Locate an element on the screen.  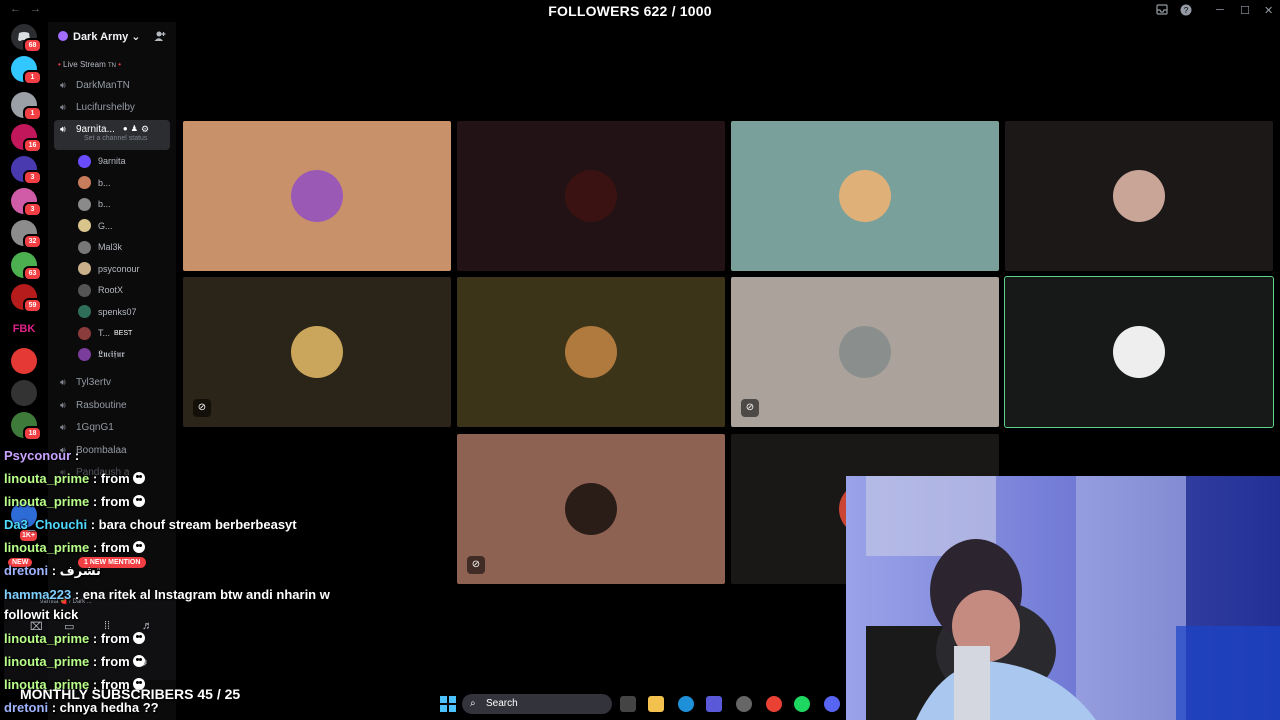
server-logo-icon is located at coordinates (63, 36).